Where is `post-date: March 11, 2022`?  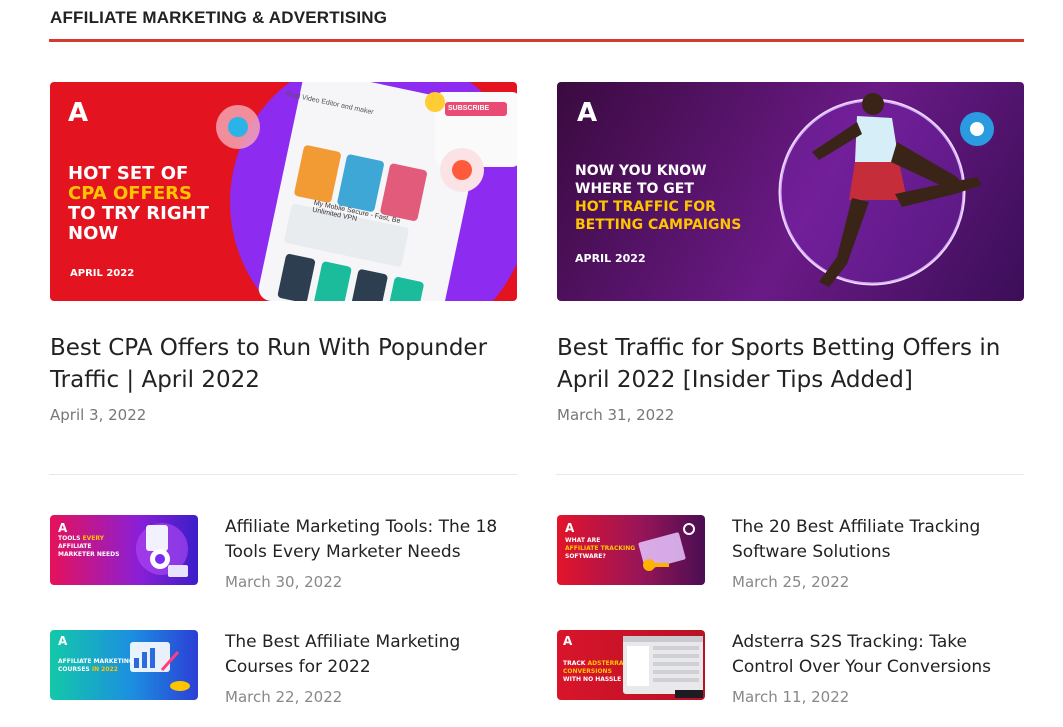 post-date: March 11, 2022 is located at coordinates (791, 697).